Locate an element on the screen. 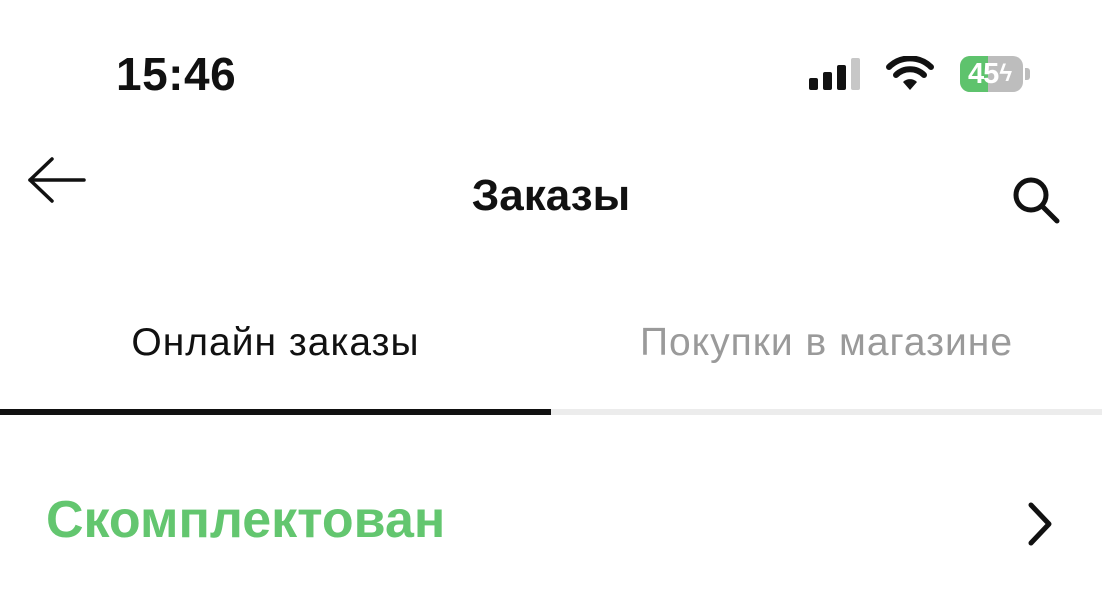  page-title: Заказы is located at coordinates (551, 195).